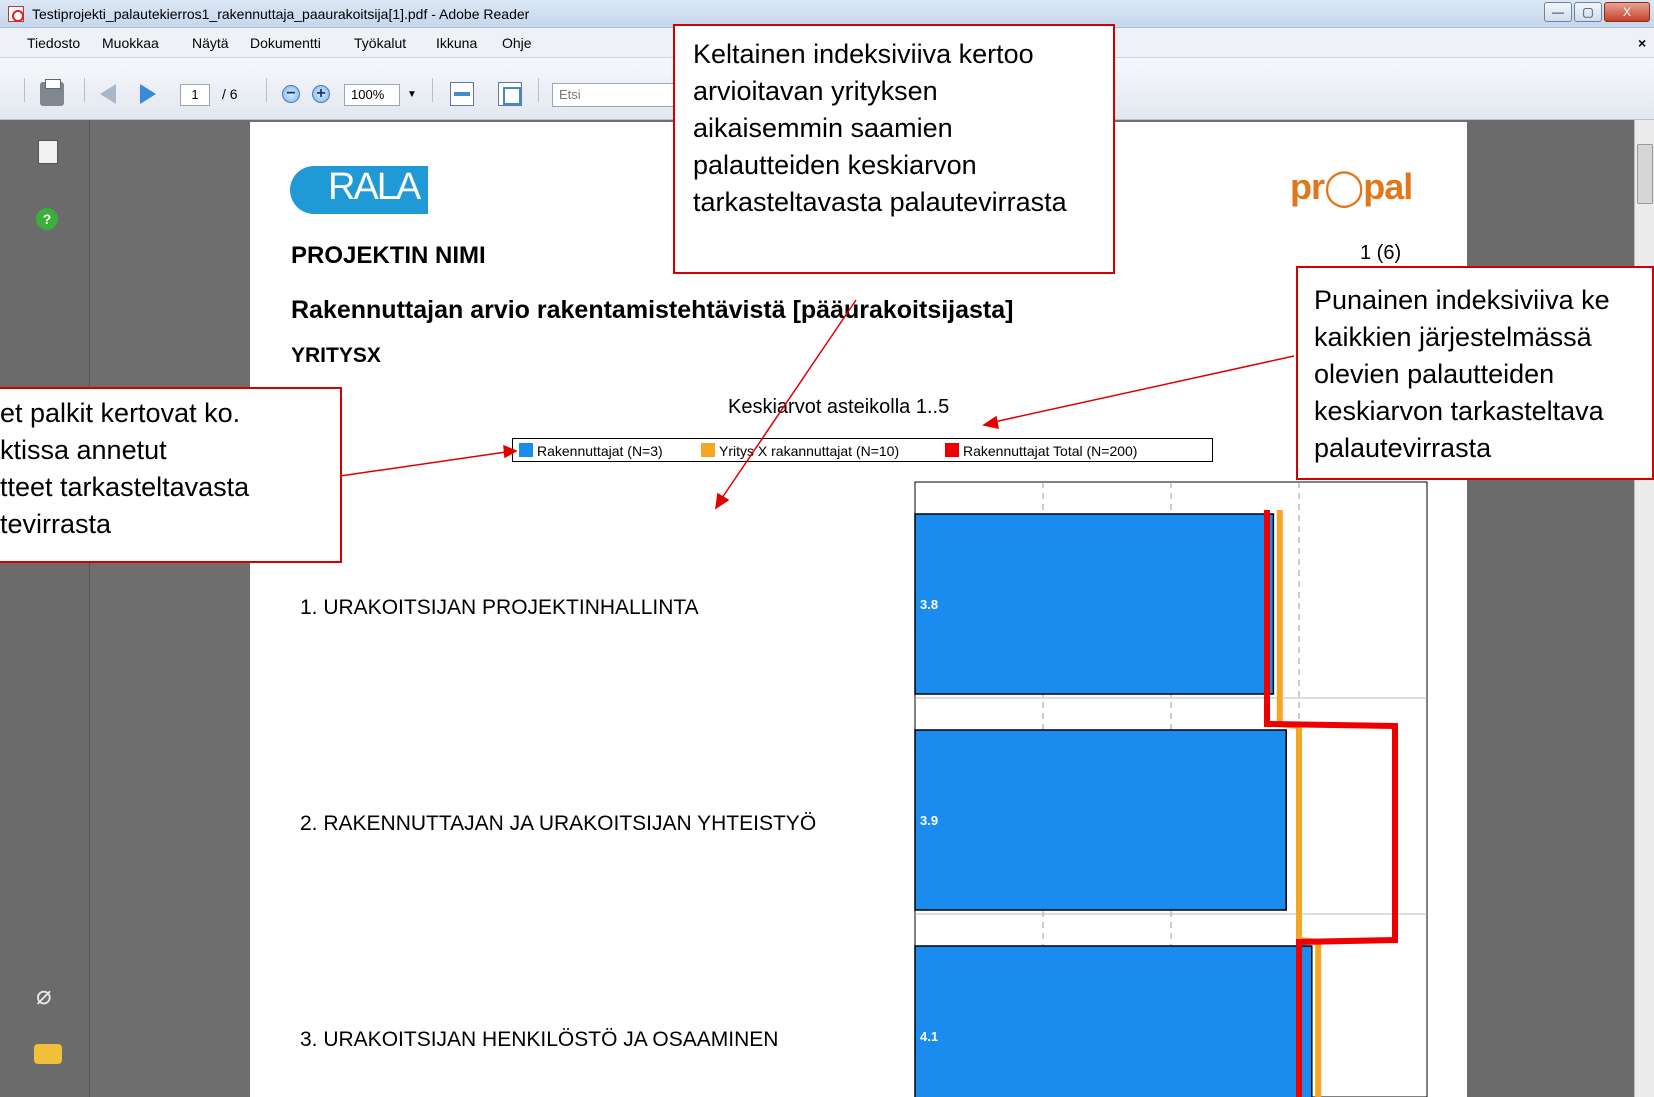  What do you see at coordinates (929, 1036) in the screenshot?
I see `bar-data-label: 4.1` at bounding box center [929, 1036].